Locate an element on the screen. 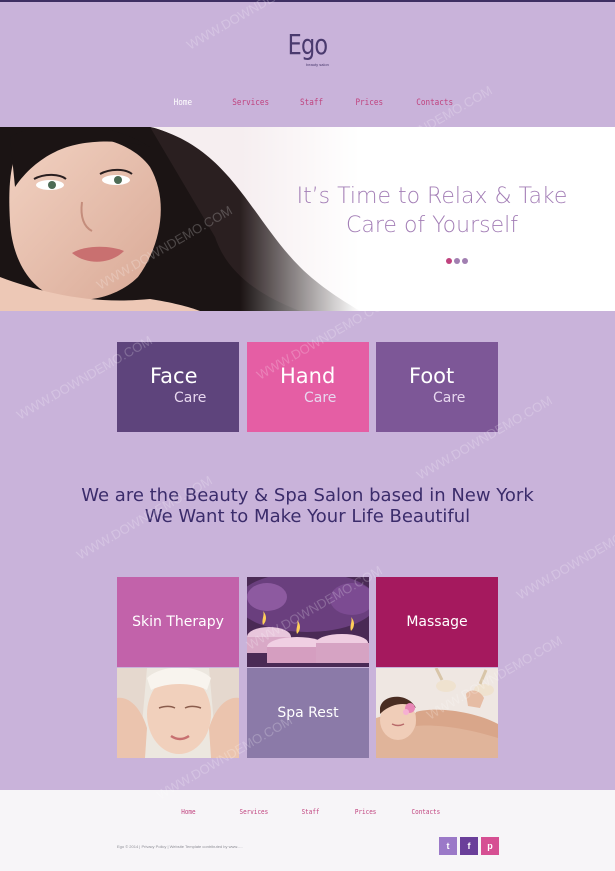 The image size is (615, 871). intro-line2: We Want to Make Your Life Beautiful is located at coordinates (307, 516).